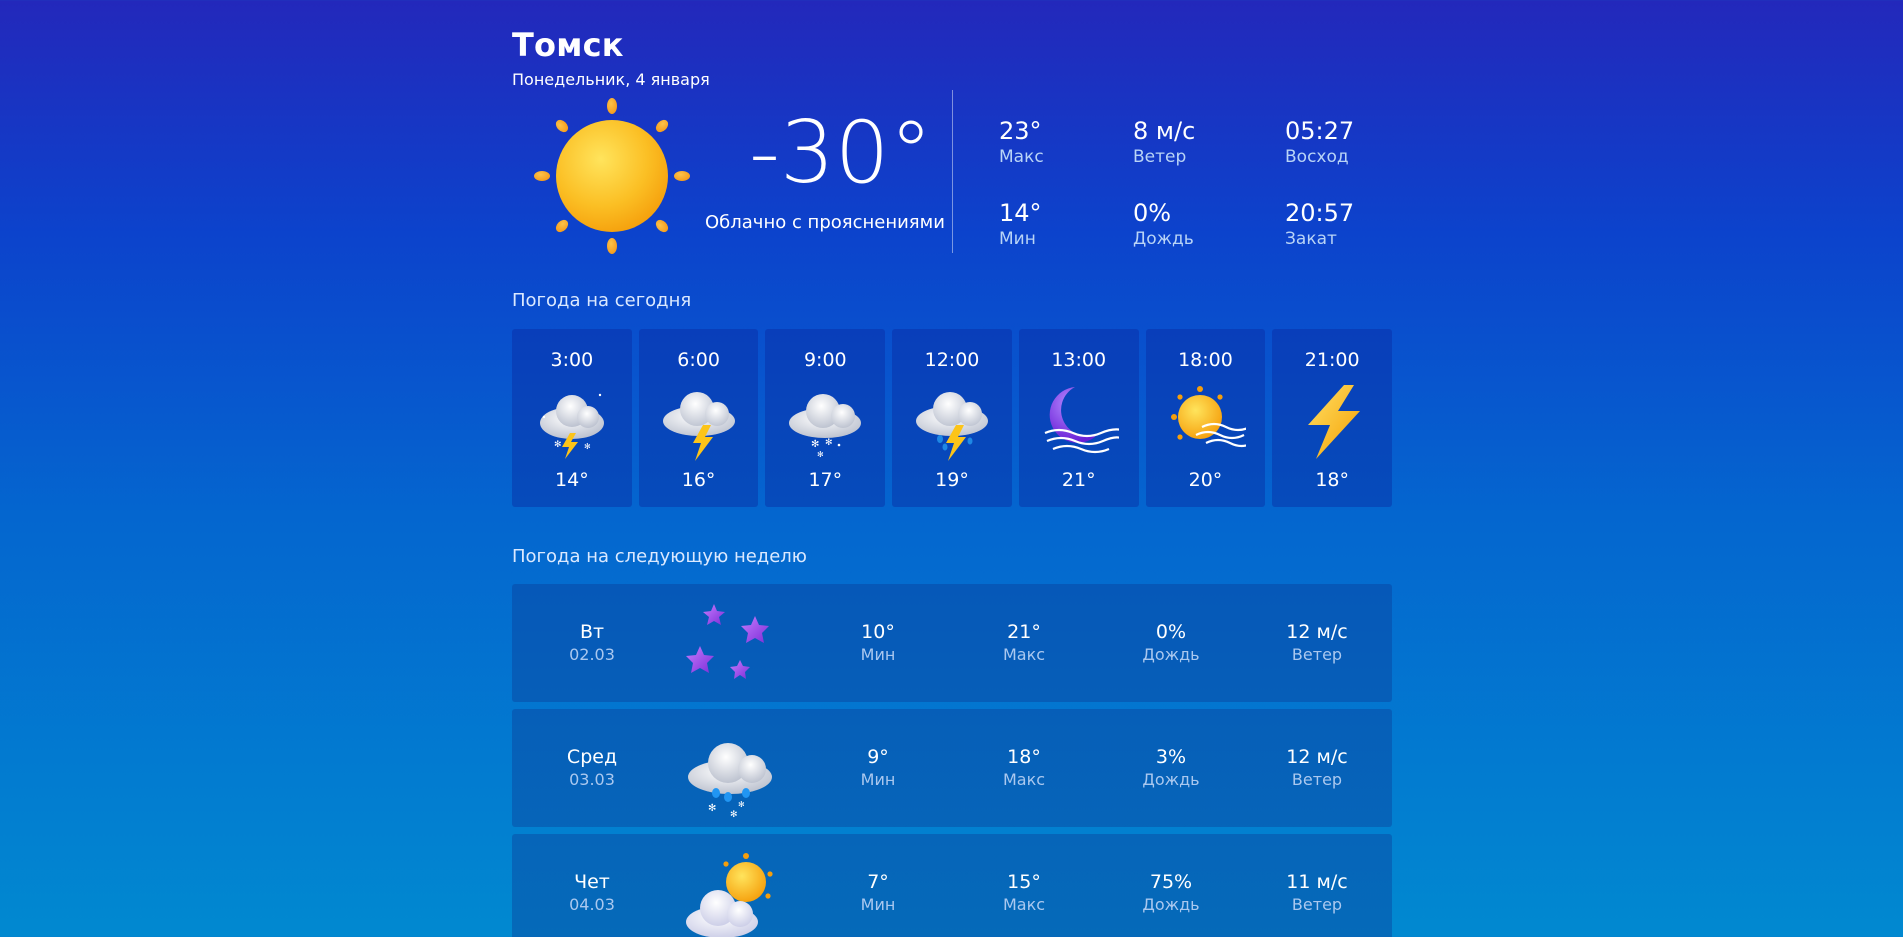 Image resolution: width=1903 pixels, height=937 pixels. What do you see at coordinates (952, 421) in the screenshot?
I see `thunder-rain-cloud-icon` at bounding box center [952, 421].